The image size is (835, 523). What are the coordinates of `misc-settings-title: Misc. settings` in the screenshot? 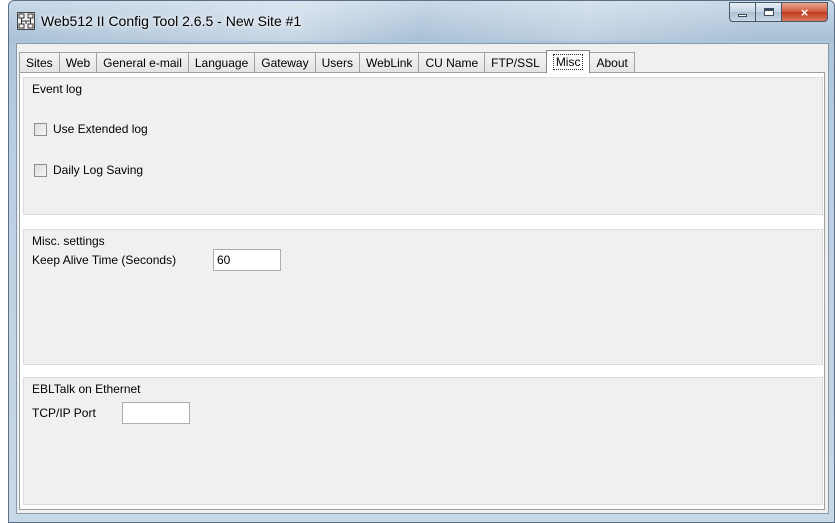 It's located at (68, 241).